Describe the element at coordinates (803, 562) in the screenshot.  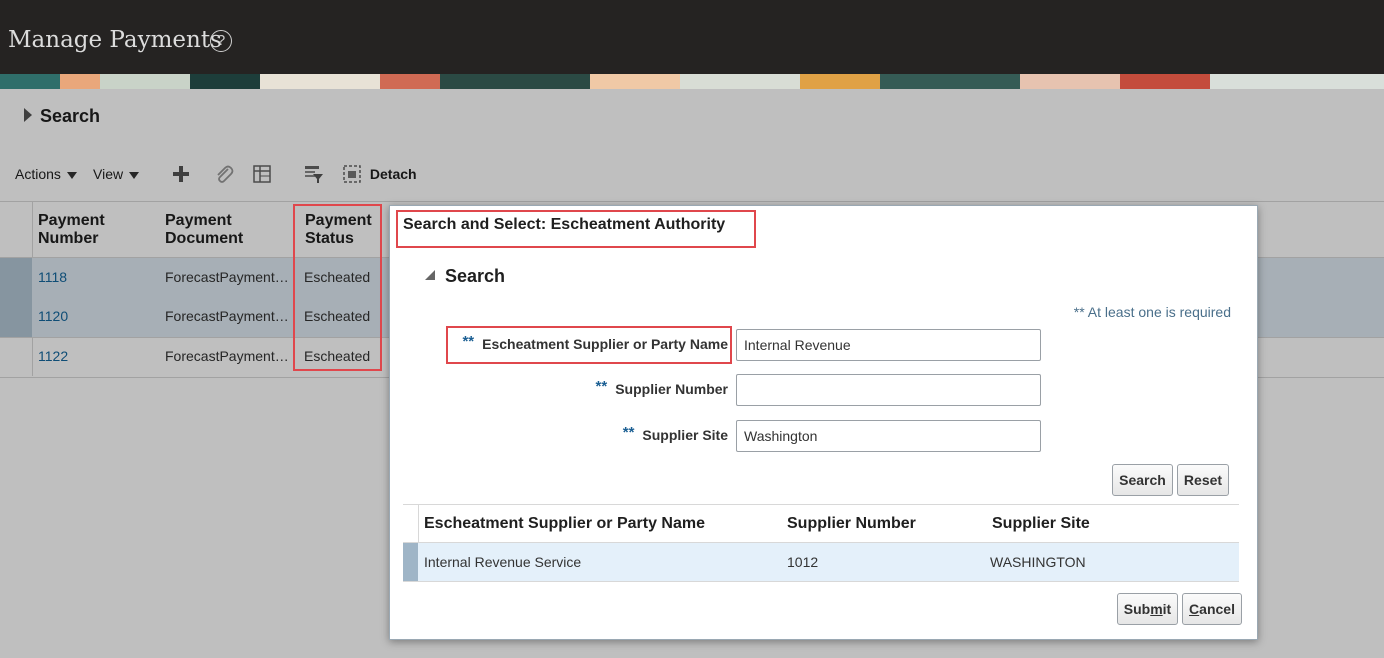
I see `result-supplier-number: 1012` at that location.